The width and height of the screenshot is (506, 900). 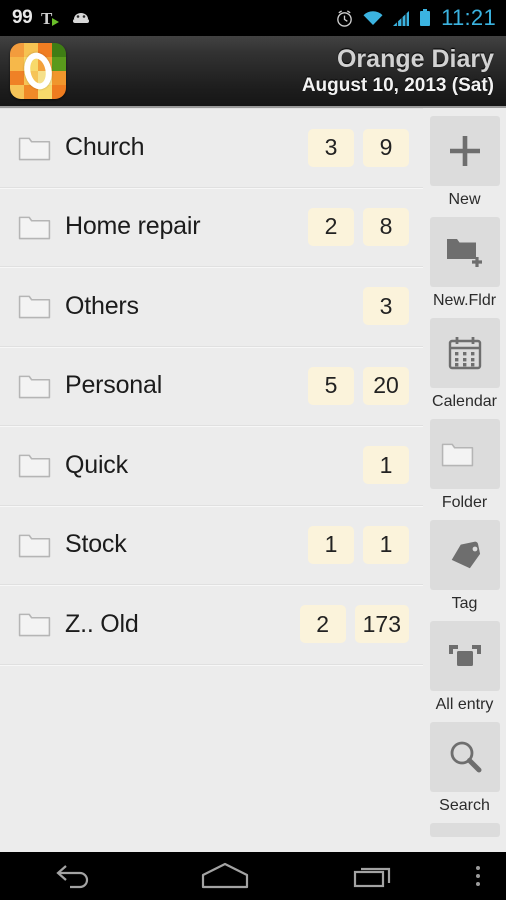 I want to click on battery-icon, so click(x=425, y=18).